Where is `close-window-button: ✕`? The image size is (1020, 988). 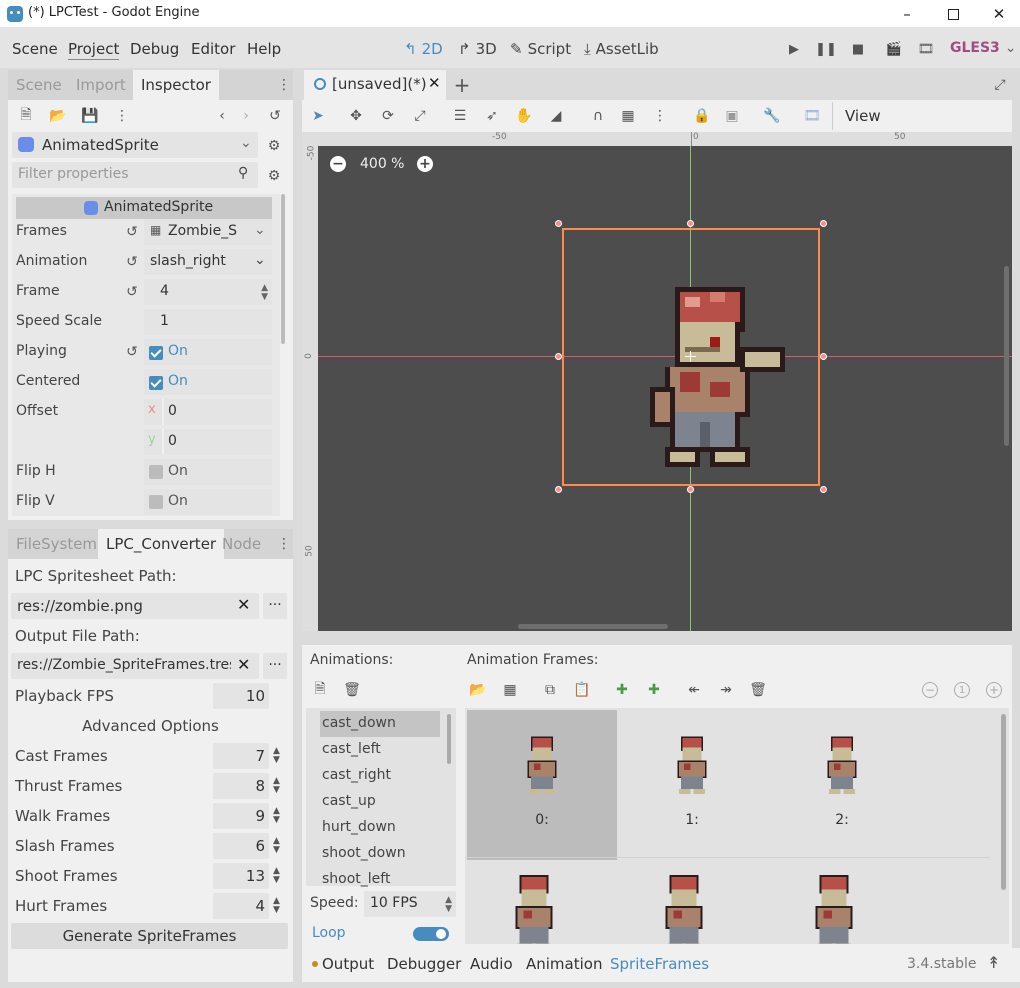 close-window-button: ✕ is located at coordinates (998, 14).